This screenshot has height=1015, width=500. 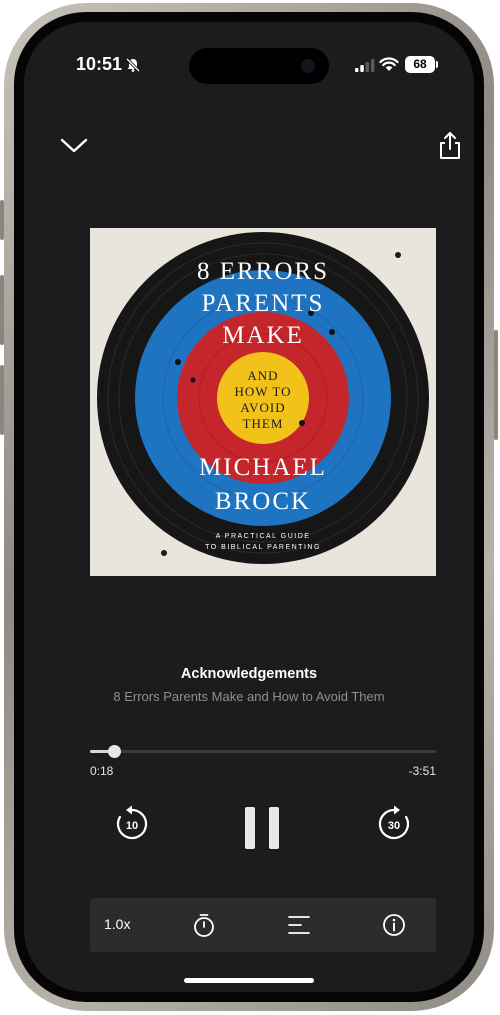 What do you see at coordinates (299, 925) in the screenshot?
I see `chapters-icon` at bounding box center [299, 925].